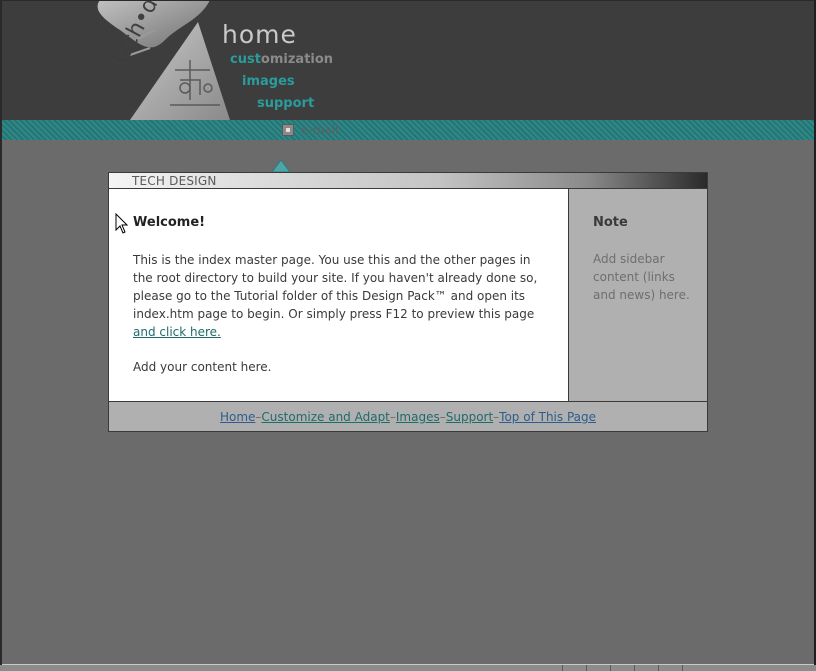 The height and width of the screenshot is (671, 816). Describe the element at coordinates (177, 332) in the screenshot. I see `click-here-link: and click here.` at that location.